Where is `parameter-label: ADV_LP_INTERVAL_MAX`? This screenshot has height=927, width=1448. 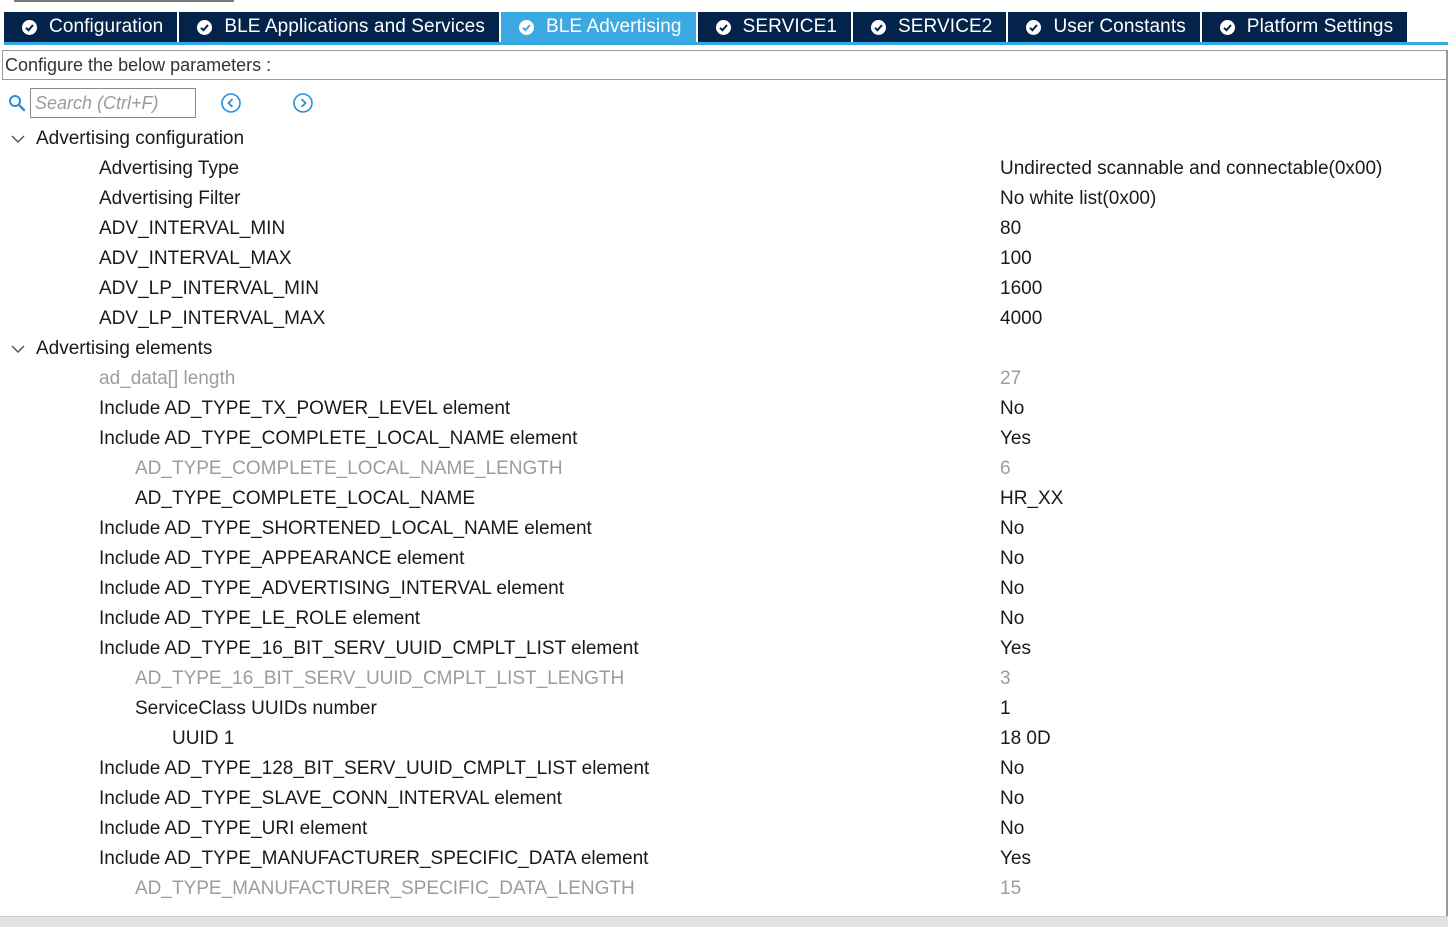 parameter-label: ADV_LP_INTERVAL_MAX is located at coordinates (212, 318).